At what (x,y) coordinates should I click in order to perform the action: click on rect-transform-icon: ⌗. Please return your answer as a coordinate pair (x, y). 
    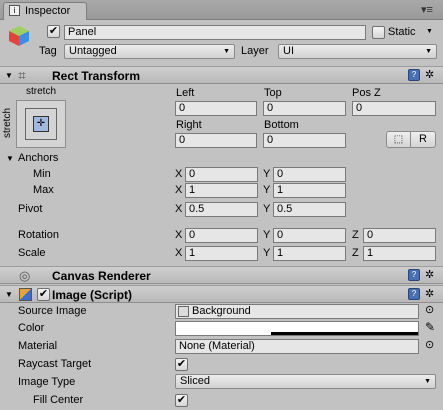
    Looking at the image, I should click on (22, 75).